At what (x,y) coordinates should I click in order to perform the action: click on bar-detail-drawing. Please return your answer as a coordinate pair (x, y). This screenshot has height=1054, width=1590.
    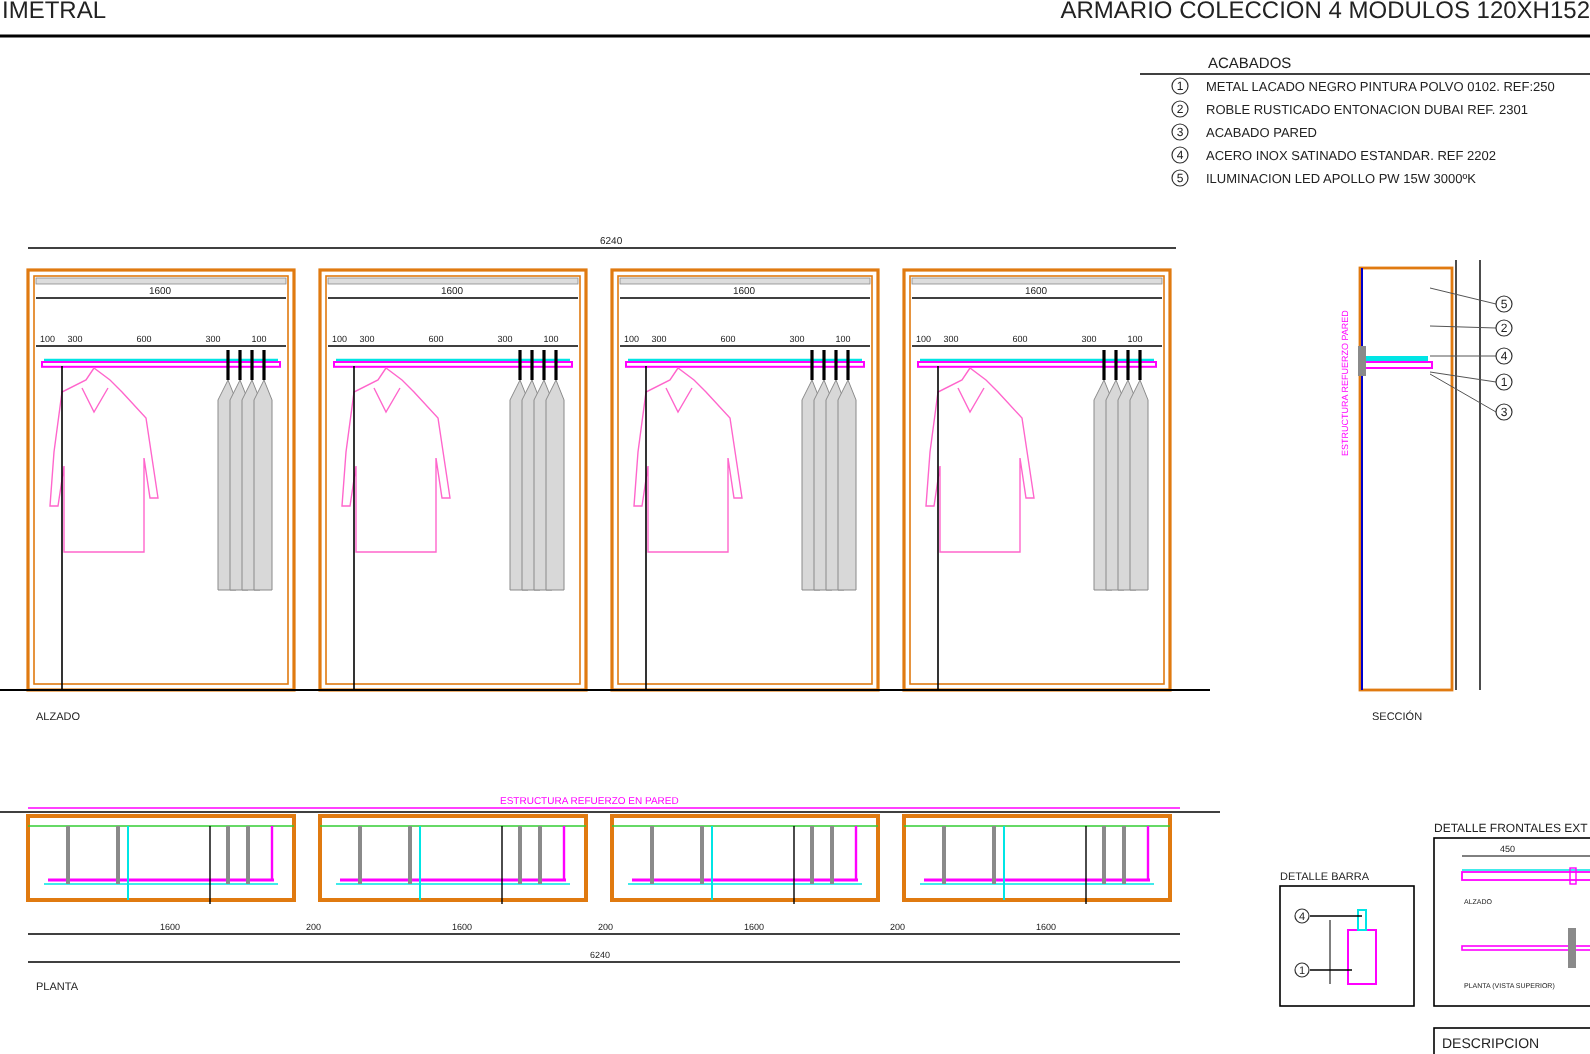
    Looking at the image, I should click on (1343, 947).